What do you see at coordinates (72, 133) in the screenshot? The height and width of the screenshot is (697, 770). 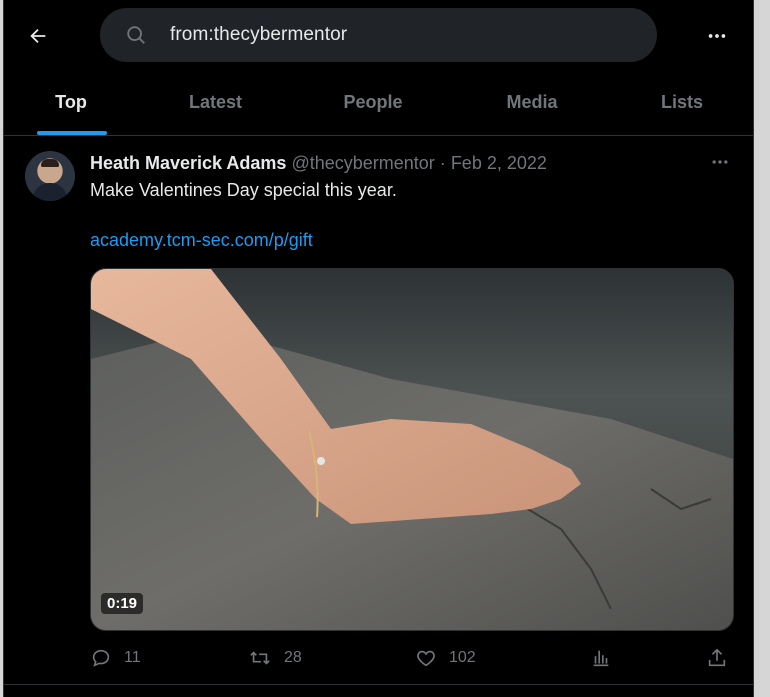 I see `active-tab-indicator` at bounding box center [72, 133].